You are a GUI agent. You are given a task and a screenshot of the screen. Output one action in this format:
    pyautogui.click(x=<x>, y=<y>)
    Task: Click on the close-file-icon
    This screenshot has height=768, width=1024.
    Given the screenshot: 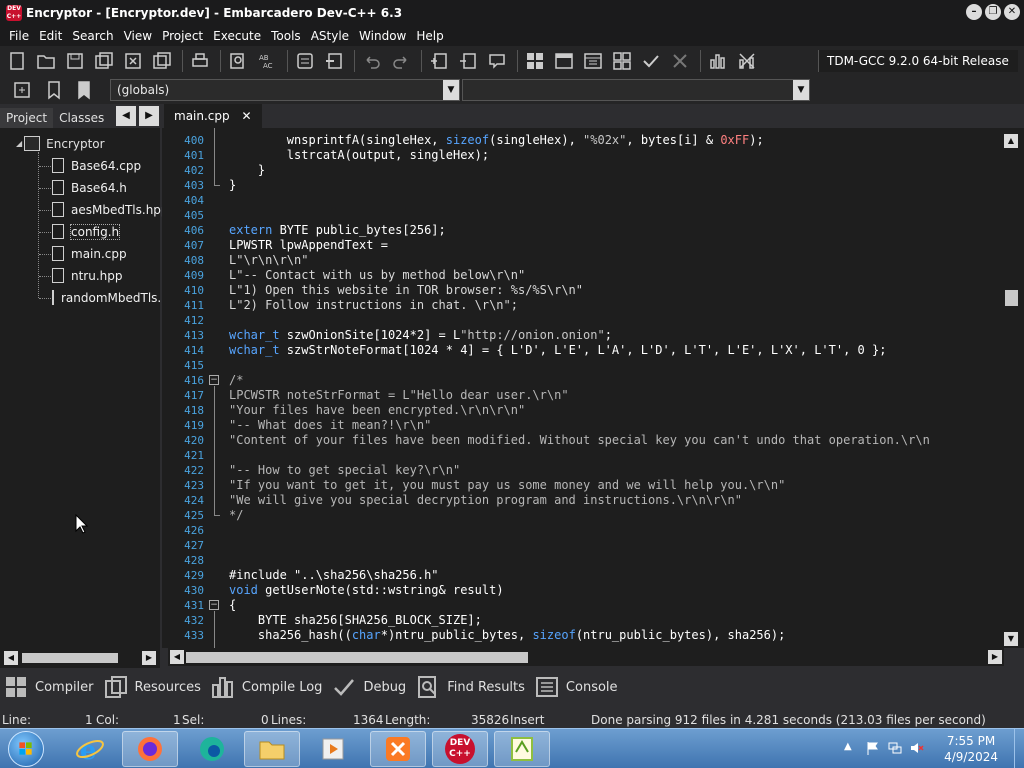 What is the action you would take?
    pyautogui.click(x=133, y=61)
    